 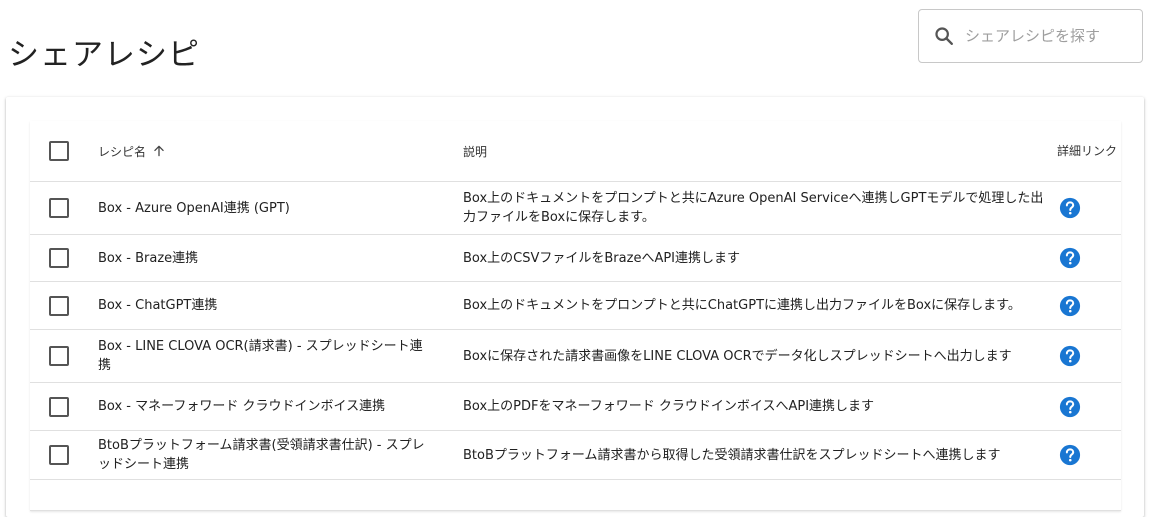 What do you see at coordinates (759, 151) in the screenshot?
I see `header-description: 説明` at bounding box center [759, 151].